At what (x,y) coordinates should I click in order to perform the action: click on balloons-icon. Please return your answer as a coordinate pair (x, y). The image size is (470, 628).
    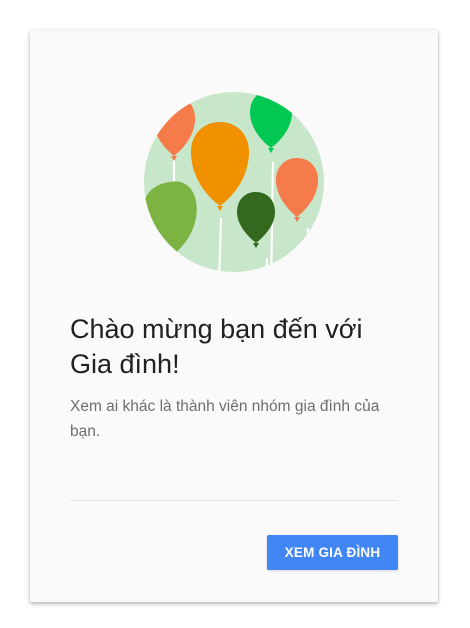
    Looking at the image, I should click on (234, 182).